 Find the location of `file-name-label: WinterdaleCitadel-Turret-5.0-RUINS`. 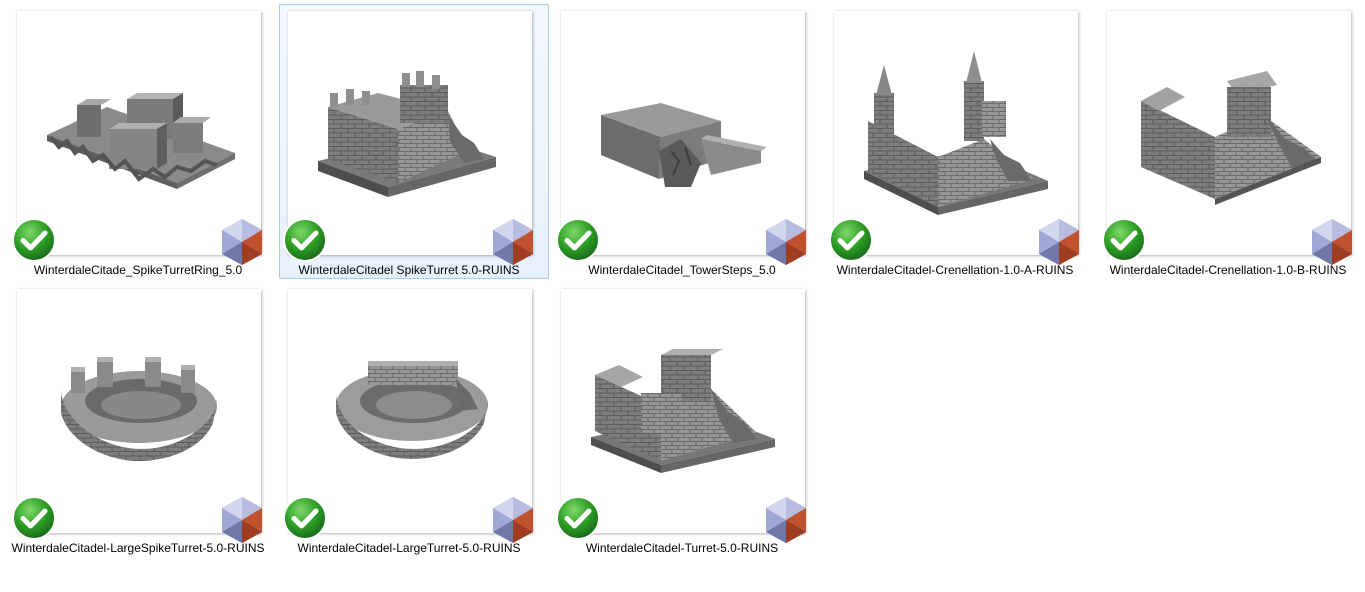

file-name-label: WinterdaleCitadel-Turret-5.0-RUINS is located at coordinates (682, 548).